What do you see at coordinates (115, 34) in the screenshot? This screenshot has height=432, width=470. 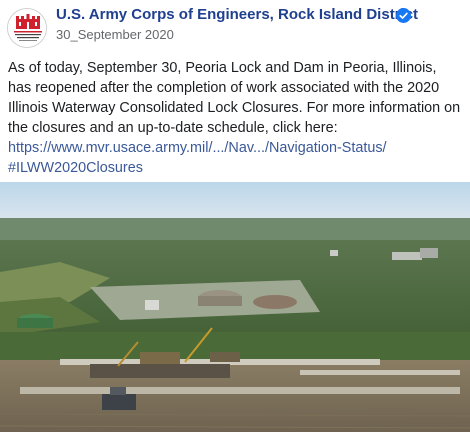 I see `post-timestamp: 30_September 2020` at bounding box center [115, 34].